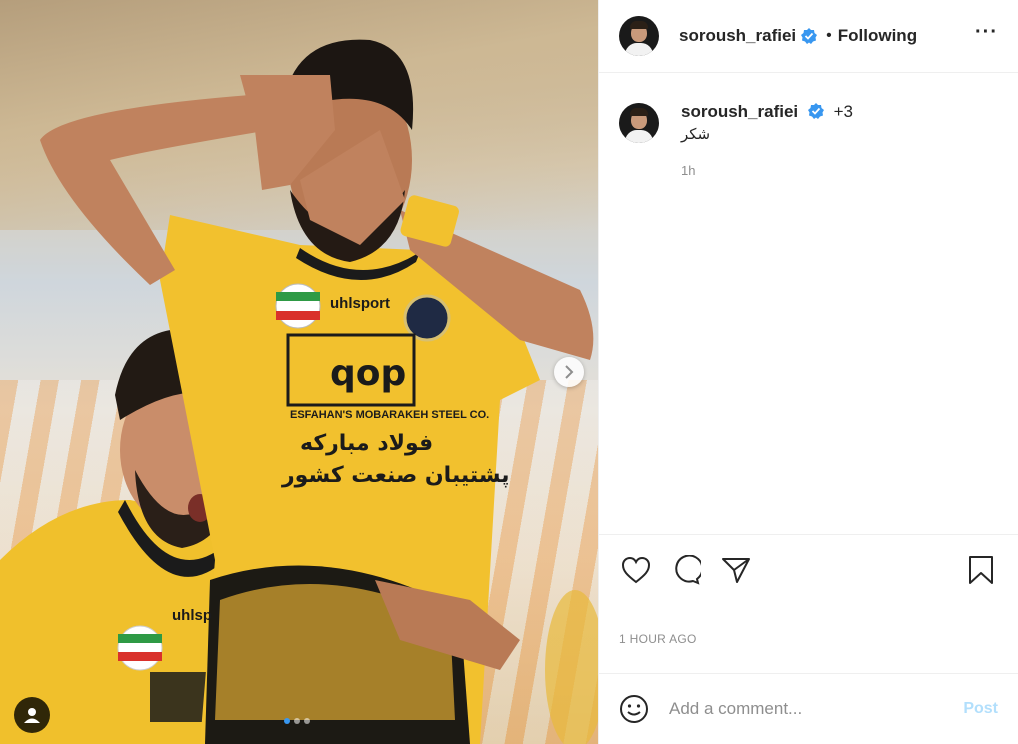 This screenshot has height=744, width=1018. I want to click on svg-text: فولاد مبارکه, so click(366, 443).